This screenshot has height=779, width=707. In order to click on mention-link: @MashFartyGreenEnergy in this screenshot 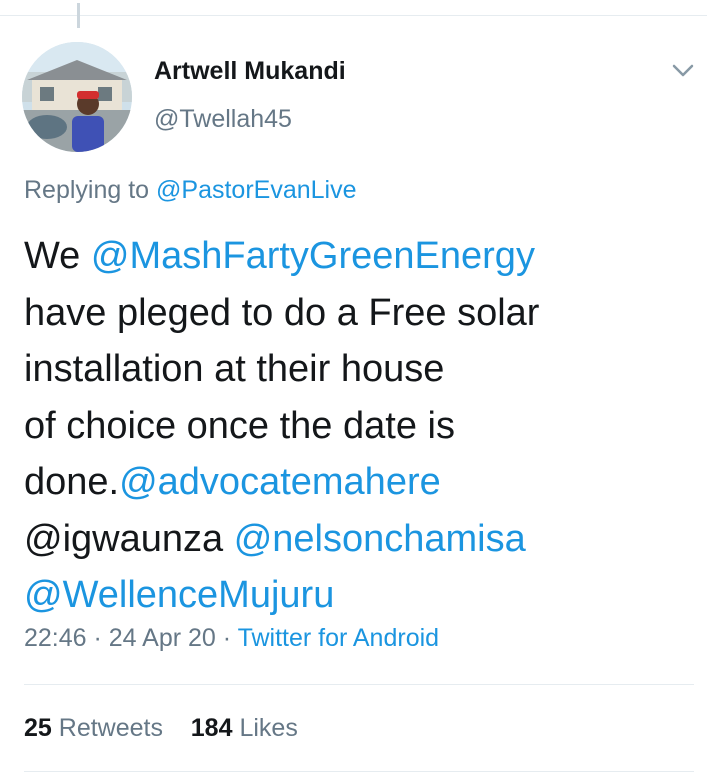, I will do `click(313, 256)`.